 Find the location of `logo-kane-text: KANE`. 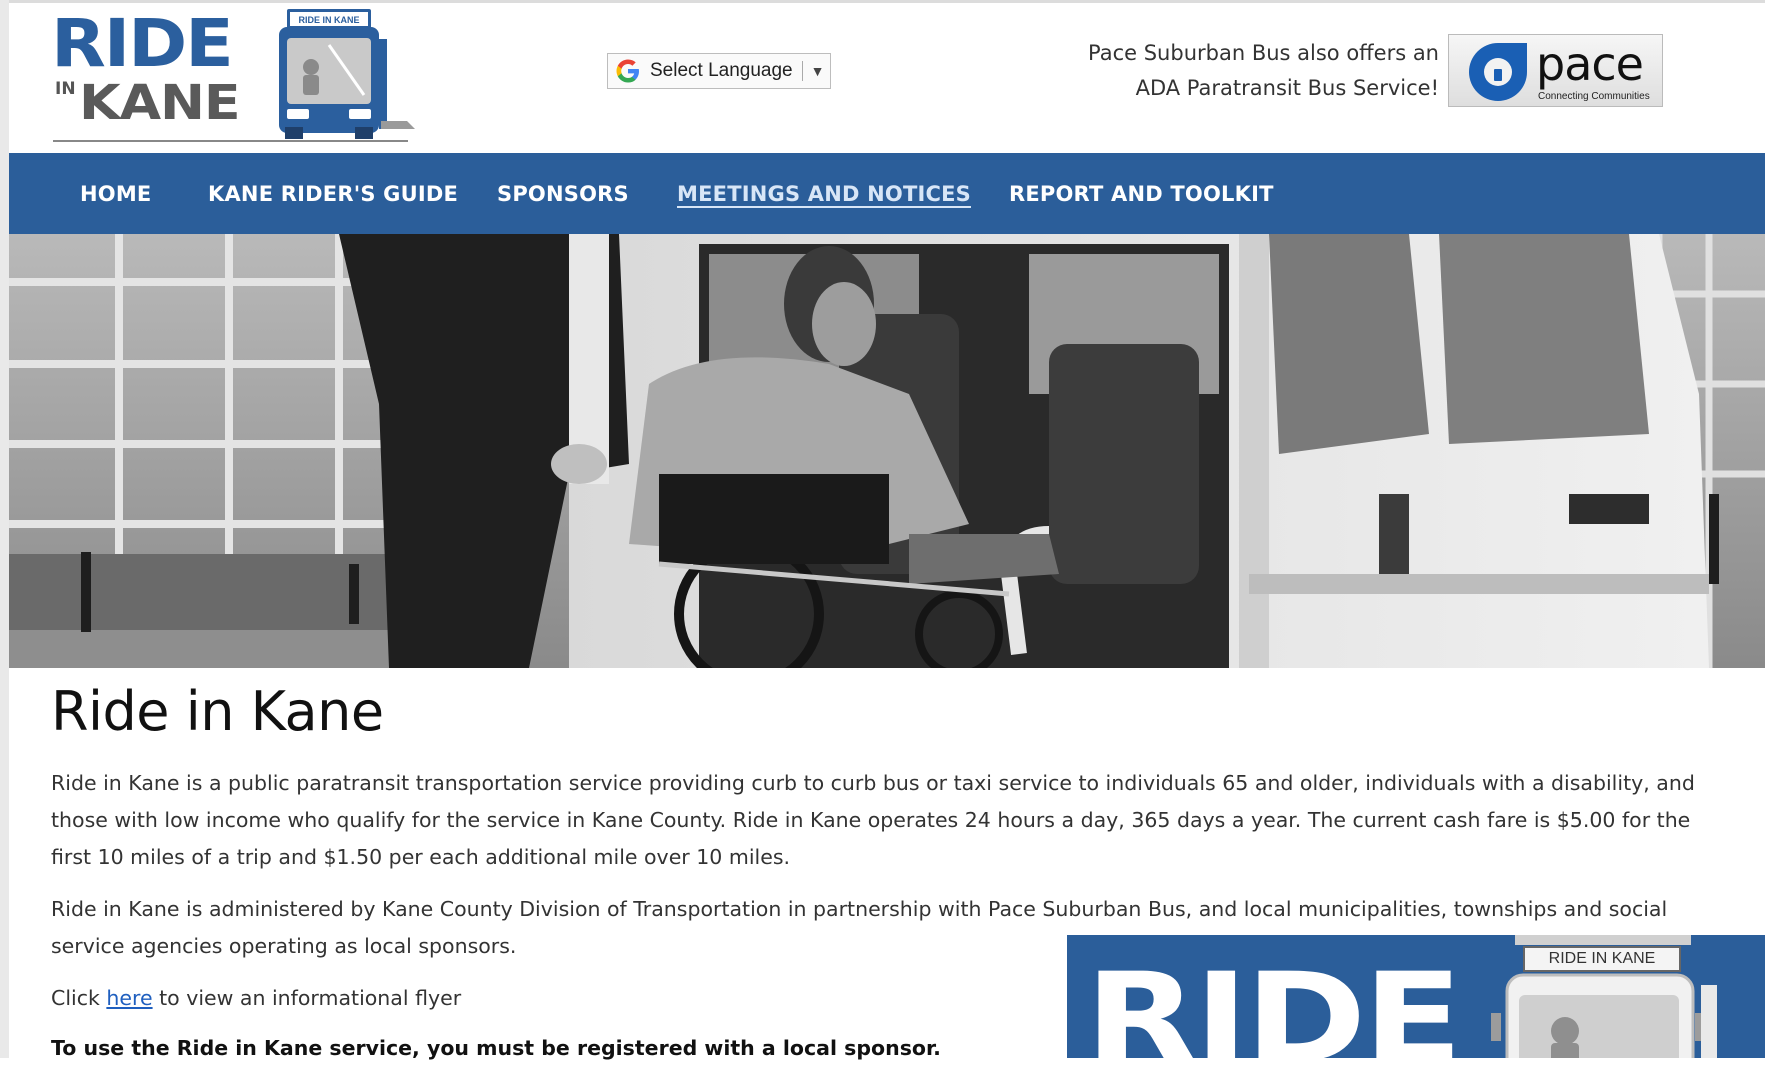

logo-kane-text: KANE is located at coordinates (160, 103).